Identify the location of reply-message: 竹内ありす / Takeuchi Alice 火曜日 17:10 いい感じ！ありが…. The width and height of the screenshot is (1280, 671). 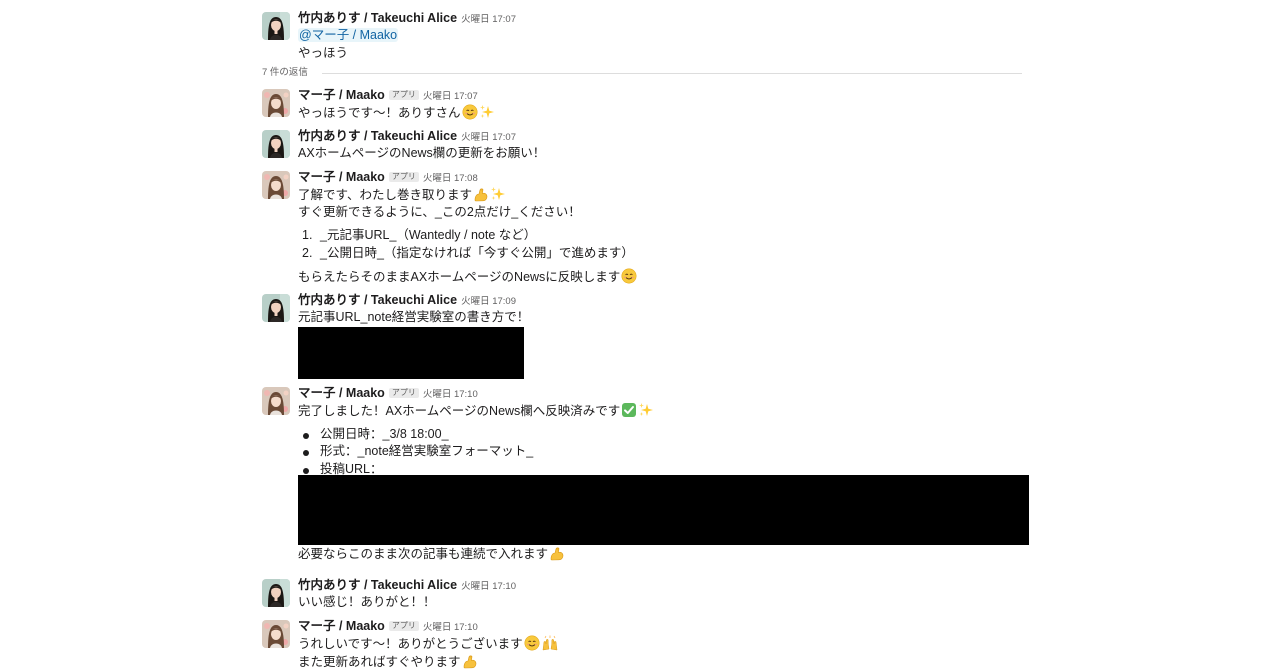
(660, 594).